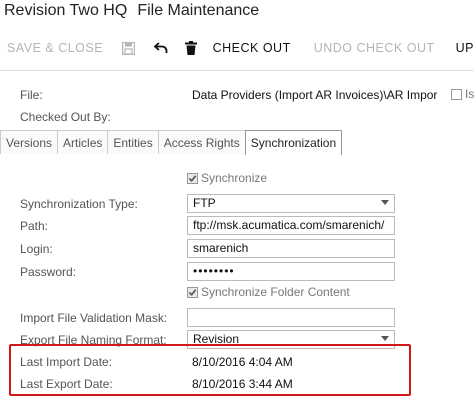  I want to click on login-input: smarenich, so click(291, 248).